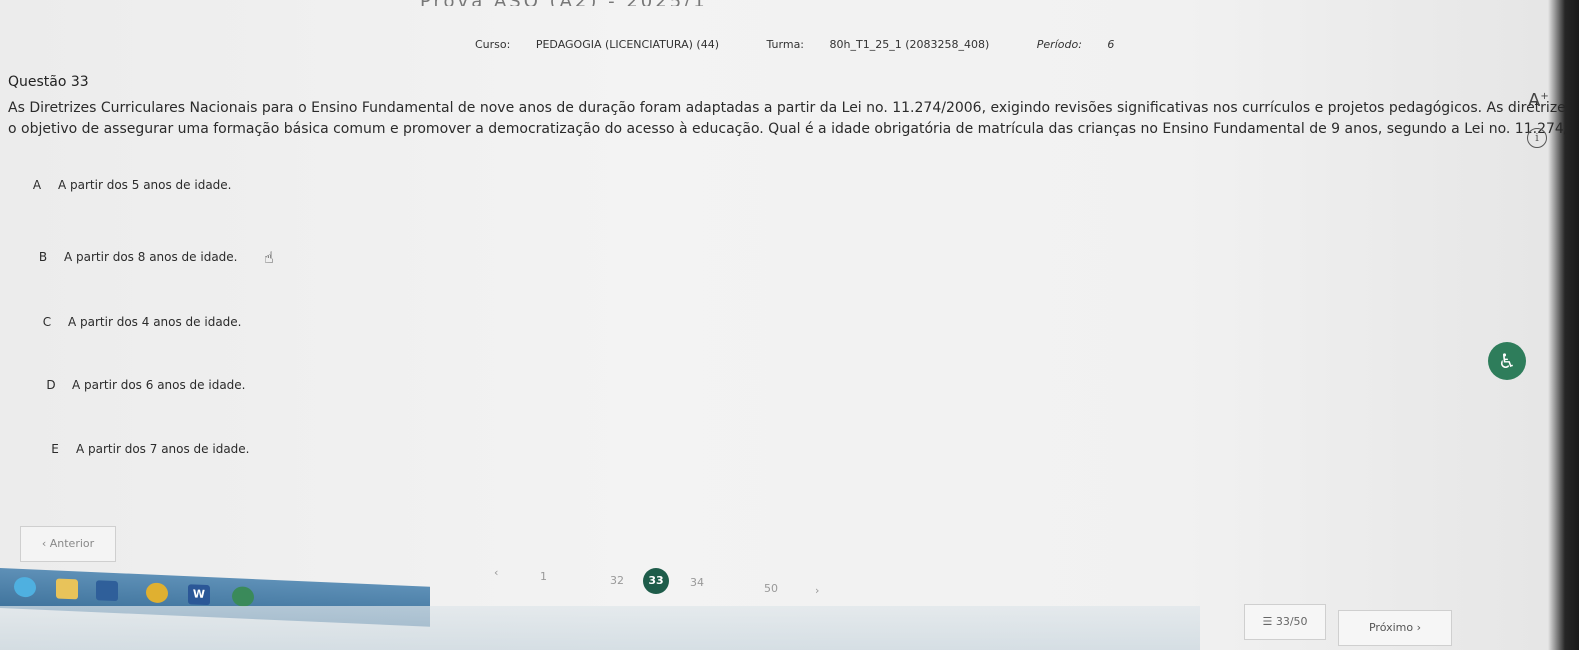  Describe the element at coordinates (600, 628) in the screenshot. I see `bottom-band` at that location.